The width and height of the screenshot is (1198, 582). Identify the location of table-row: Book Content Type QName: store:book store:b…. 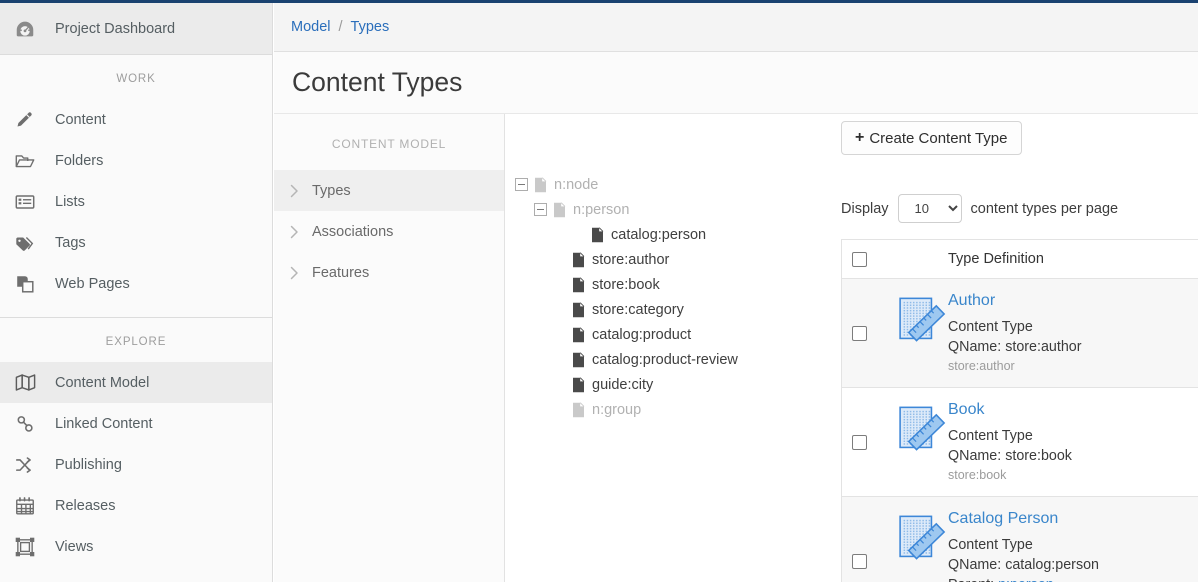
(1020, 443).